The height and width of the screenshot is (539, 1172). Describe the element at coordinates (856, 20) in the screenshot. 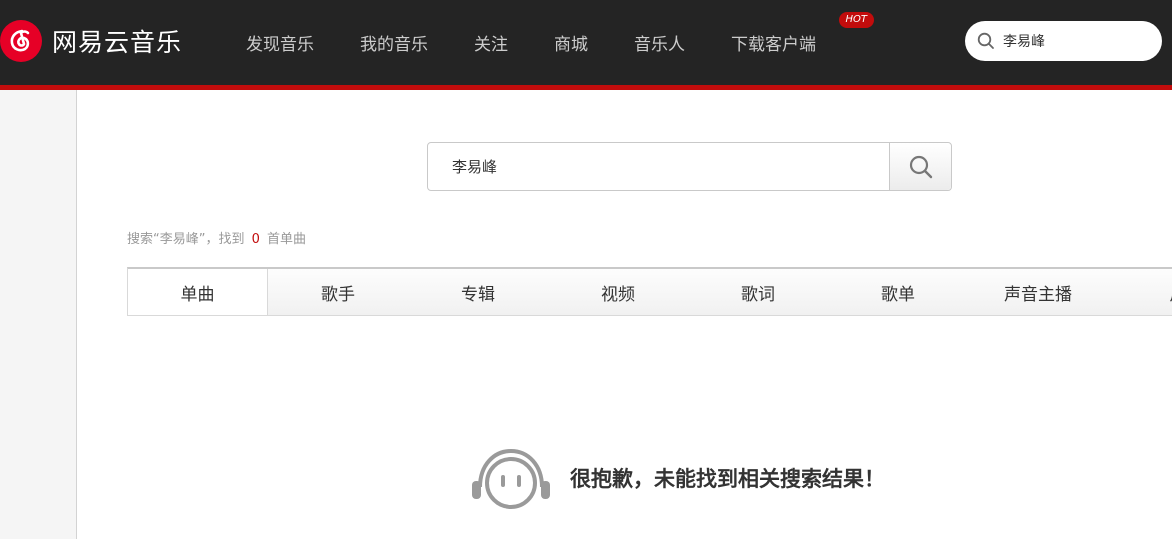

I see `hot-badge: HOT` at that location.